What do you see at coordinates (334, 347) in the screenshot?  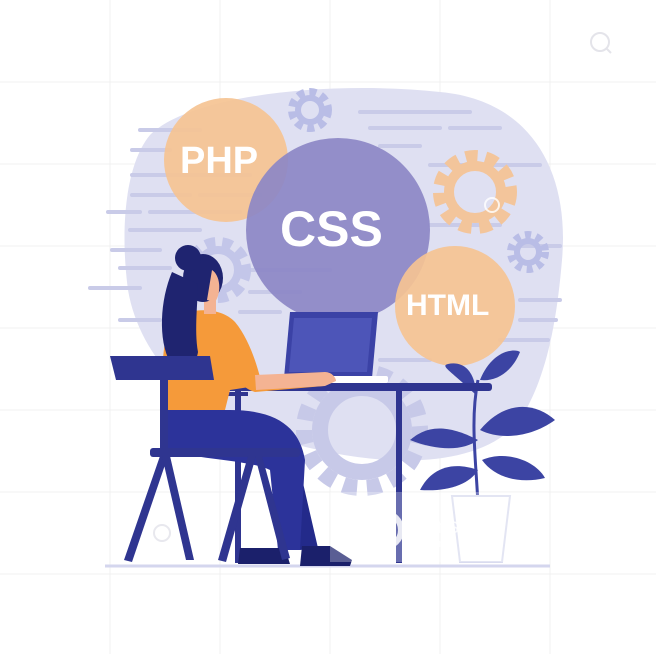 I see `laptop` at bounding box center [334, 347].